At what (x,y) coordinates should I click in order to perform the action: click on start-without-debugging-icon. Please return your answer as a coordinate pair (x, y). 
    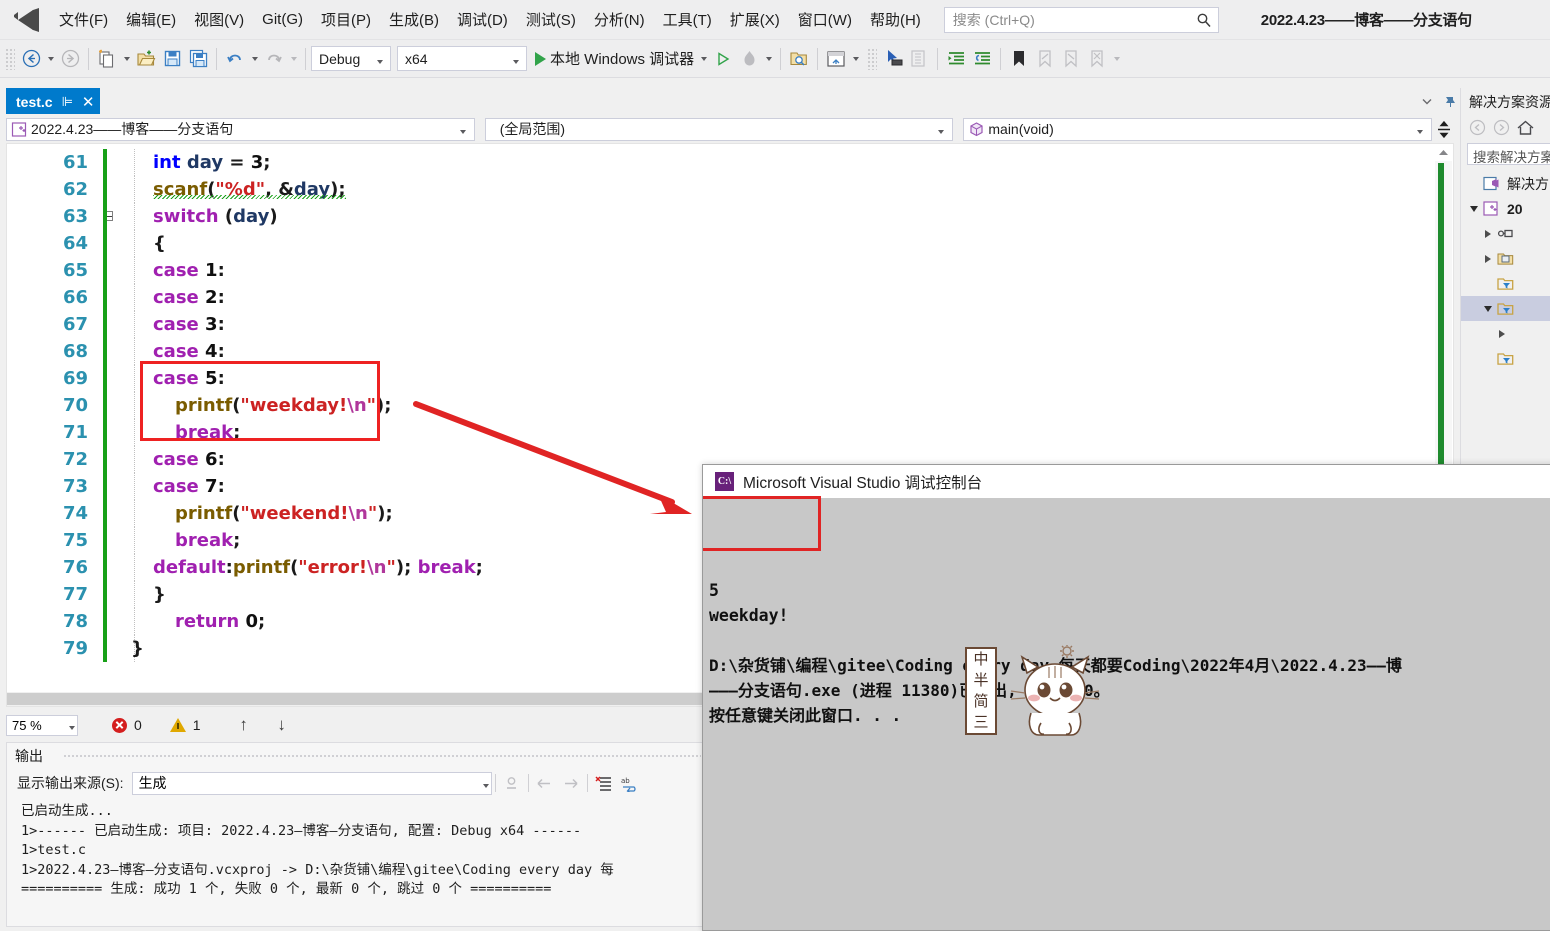
    Looking at the image, I should click on (723, 59).